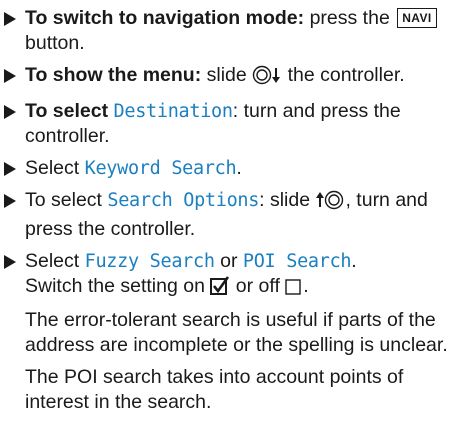  Describe the element at coordinates (173, 111) in the screenshot. I see `ui-term-destination: Destination` at that location.